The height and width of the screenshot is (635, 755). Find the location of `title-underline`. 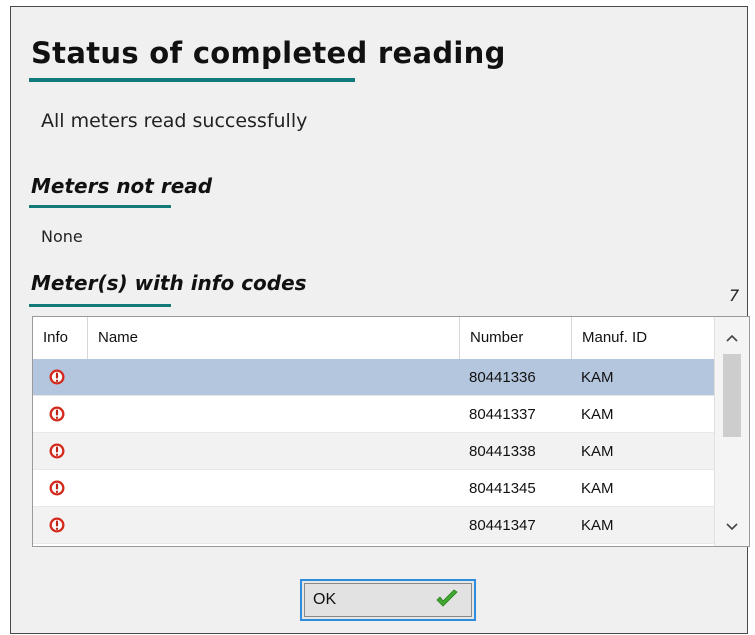

title-underline is located at coordinates (192, 80).